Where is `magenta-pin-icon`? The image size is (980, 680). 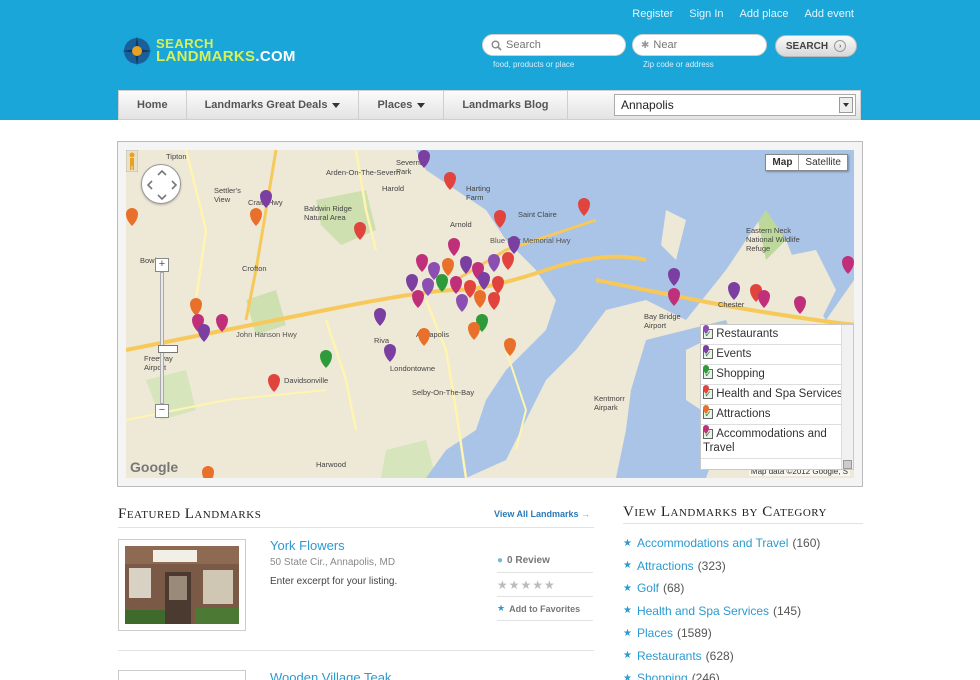 magenta-pin-icon is located at coordinates (706, 429).